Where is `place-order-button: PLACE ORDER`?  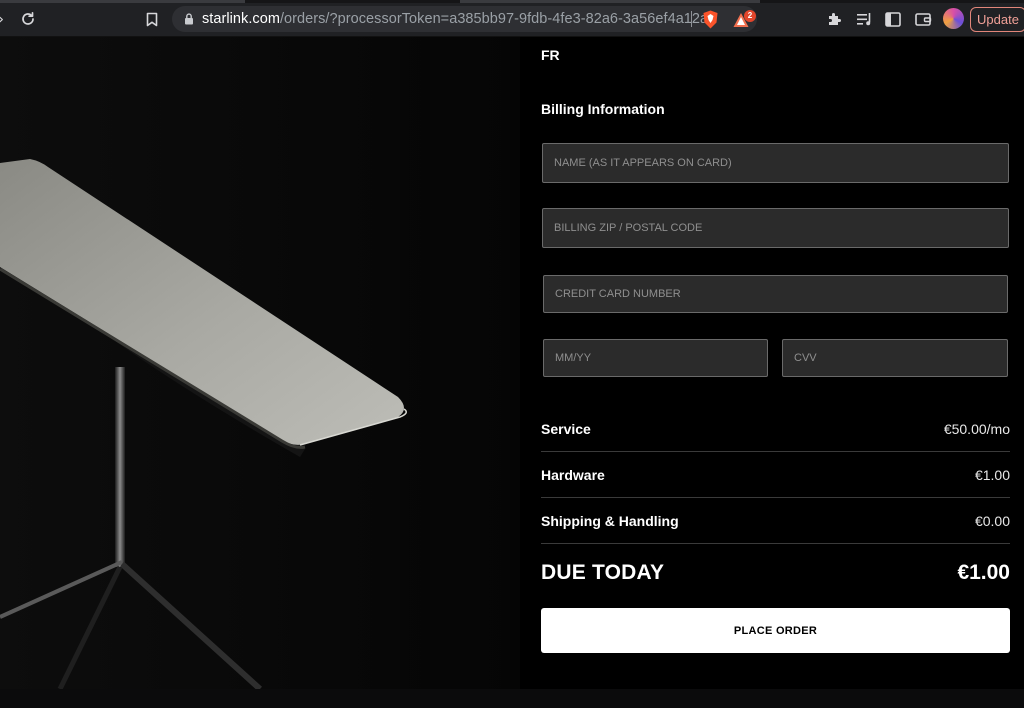 place-order-button: PLACE ORDER is located at coordinates (775, 630).